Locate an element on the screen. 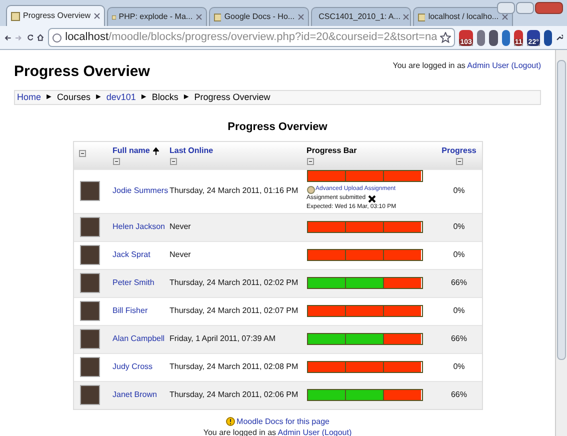 This screenshot has height=436, width=567. student-name-link: Jack Sprat is located at coordinates (138, 255).